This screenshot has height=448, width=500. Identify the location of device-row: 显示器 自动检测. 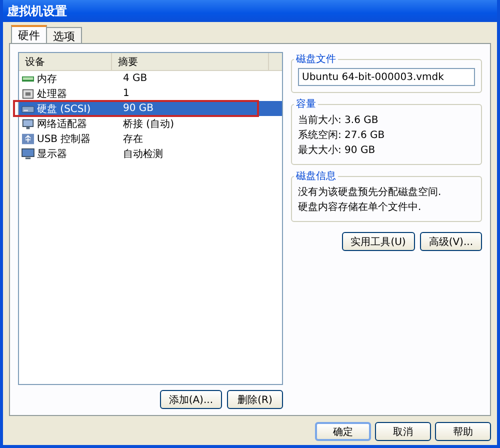
(150, 153).